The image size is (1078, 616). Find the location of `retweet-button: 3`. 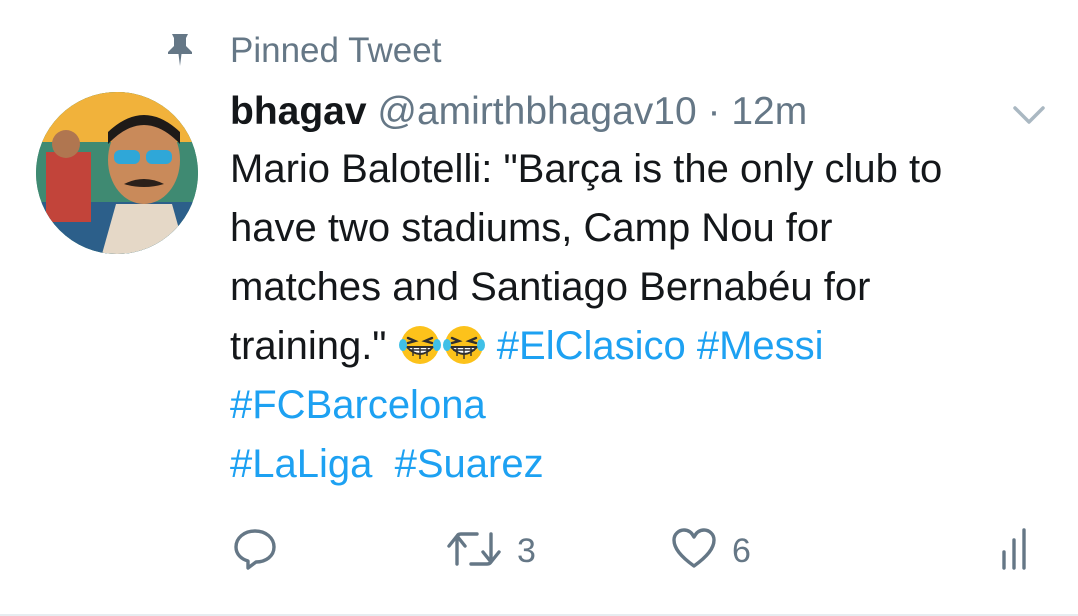

retweet-button: 3 is located at coordinates (490, 551).